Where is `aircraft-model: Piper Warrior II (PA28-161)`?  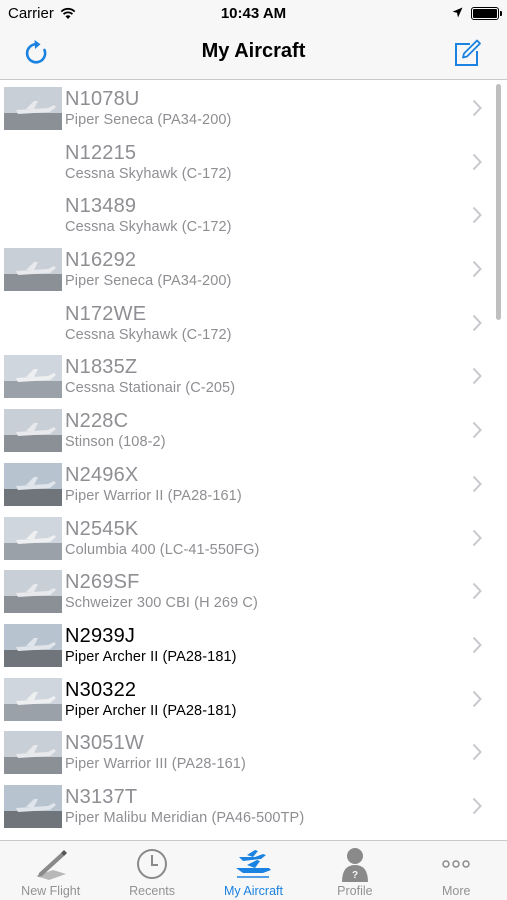 aircraft-model: Piper Warrior II (PA28-161) is located at coordinates (153, 495).